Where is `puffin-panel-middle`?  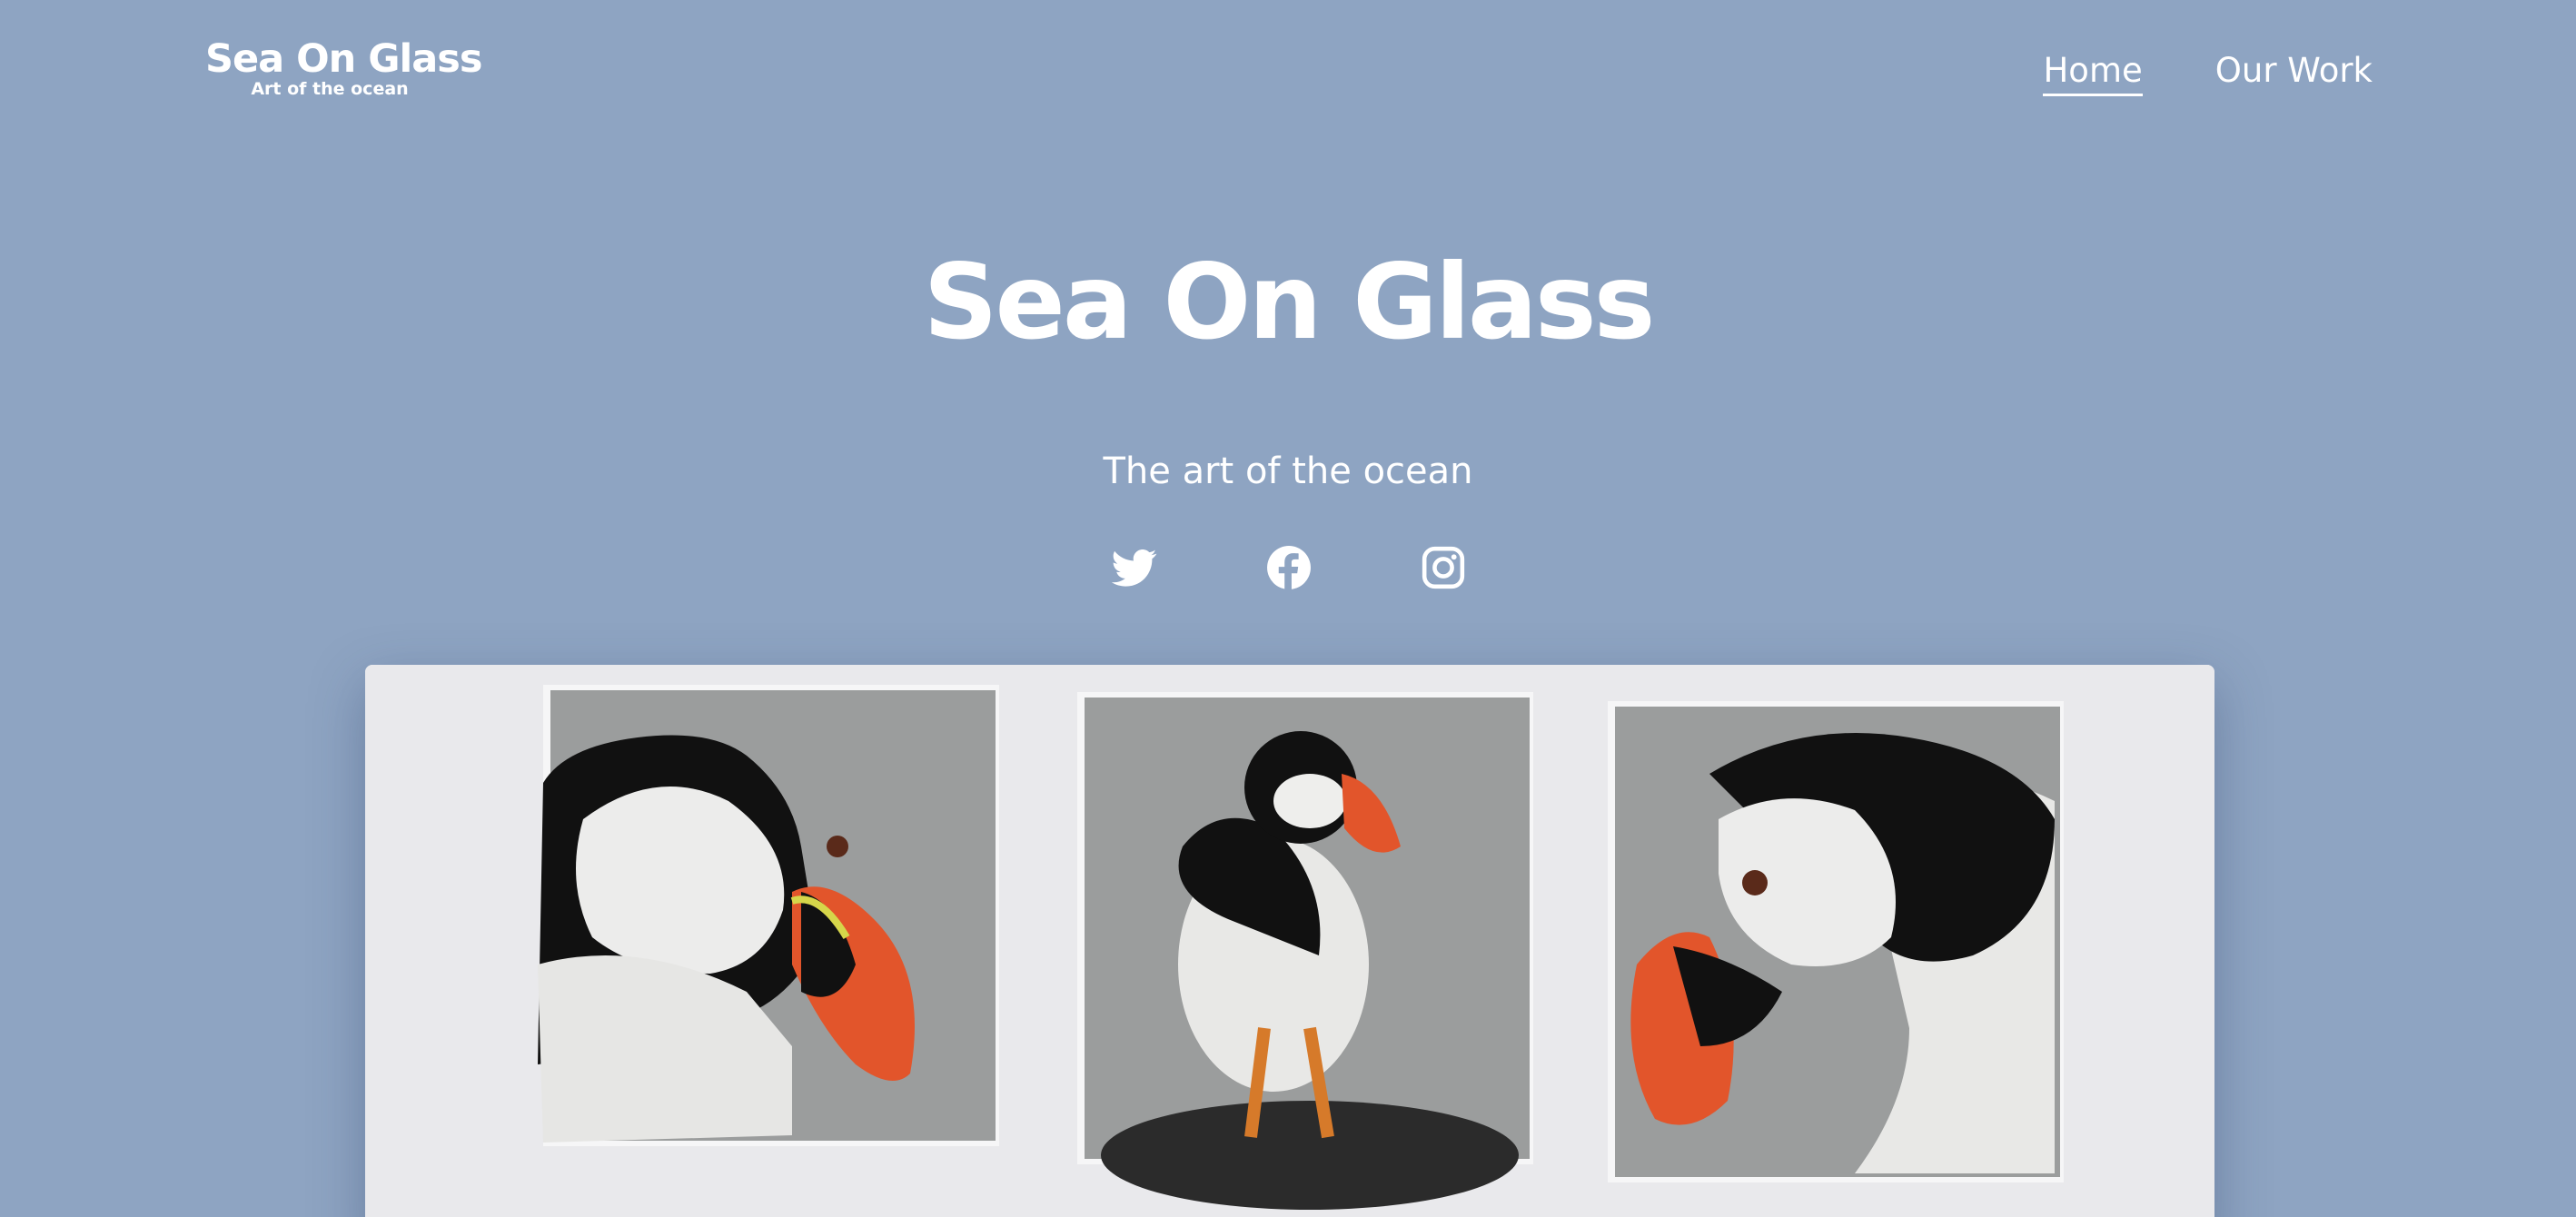
puffin-panel-middle is located at coordinates (1305, 951).